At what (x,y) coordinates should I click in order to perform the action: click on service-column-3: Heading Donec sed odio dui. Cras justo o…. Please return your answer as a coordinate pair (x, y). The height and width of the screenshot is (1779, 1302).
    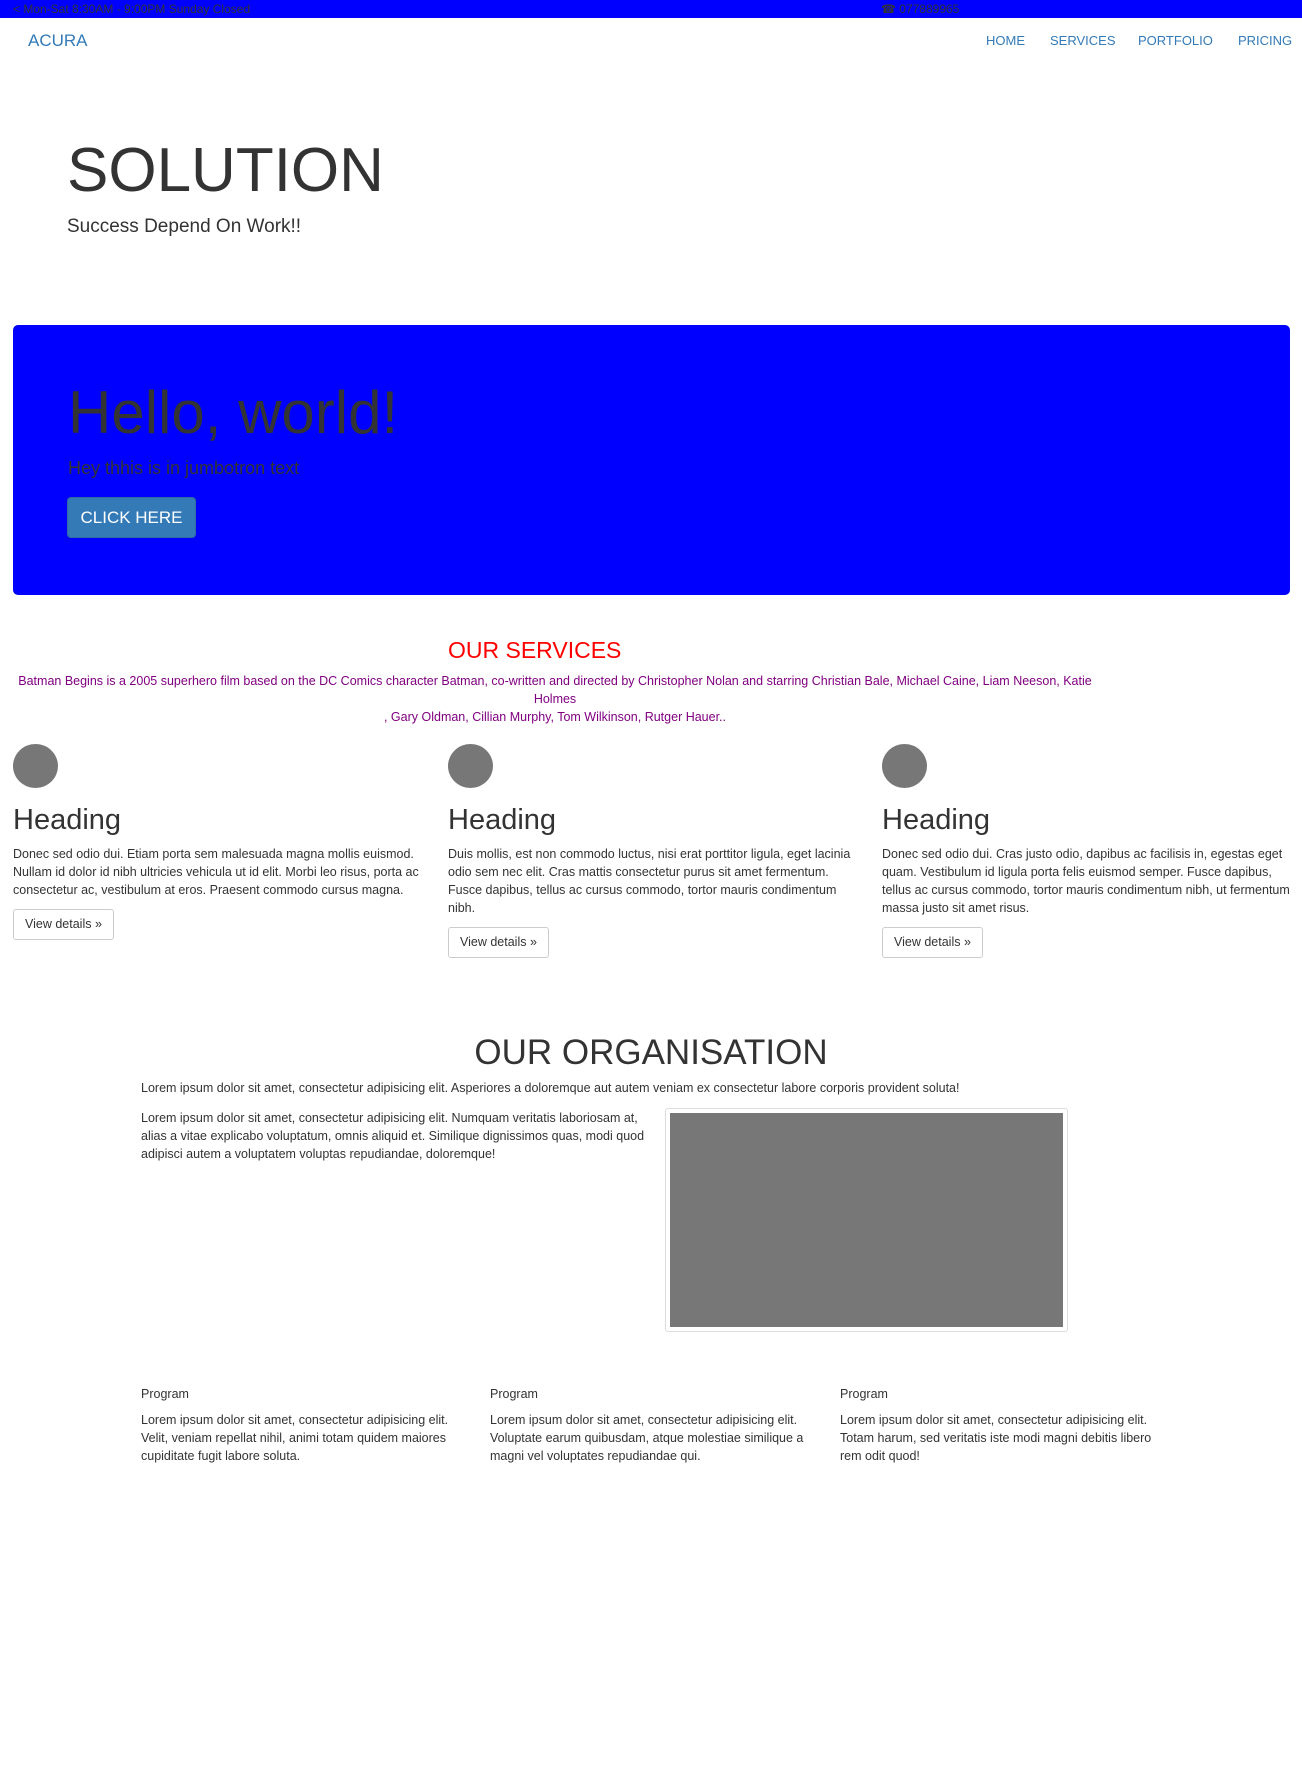
    Looking at the image, I should click on (1087, 851).